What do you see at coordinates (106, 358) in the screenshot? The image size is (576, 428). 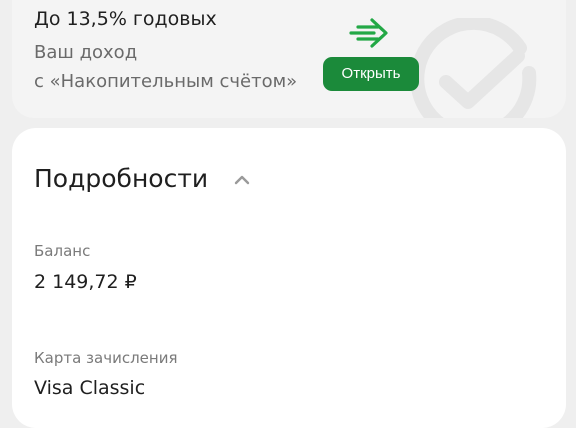 I see `card-label: Карта зачисления` at bounding box center [106, 358].